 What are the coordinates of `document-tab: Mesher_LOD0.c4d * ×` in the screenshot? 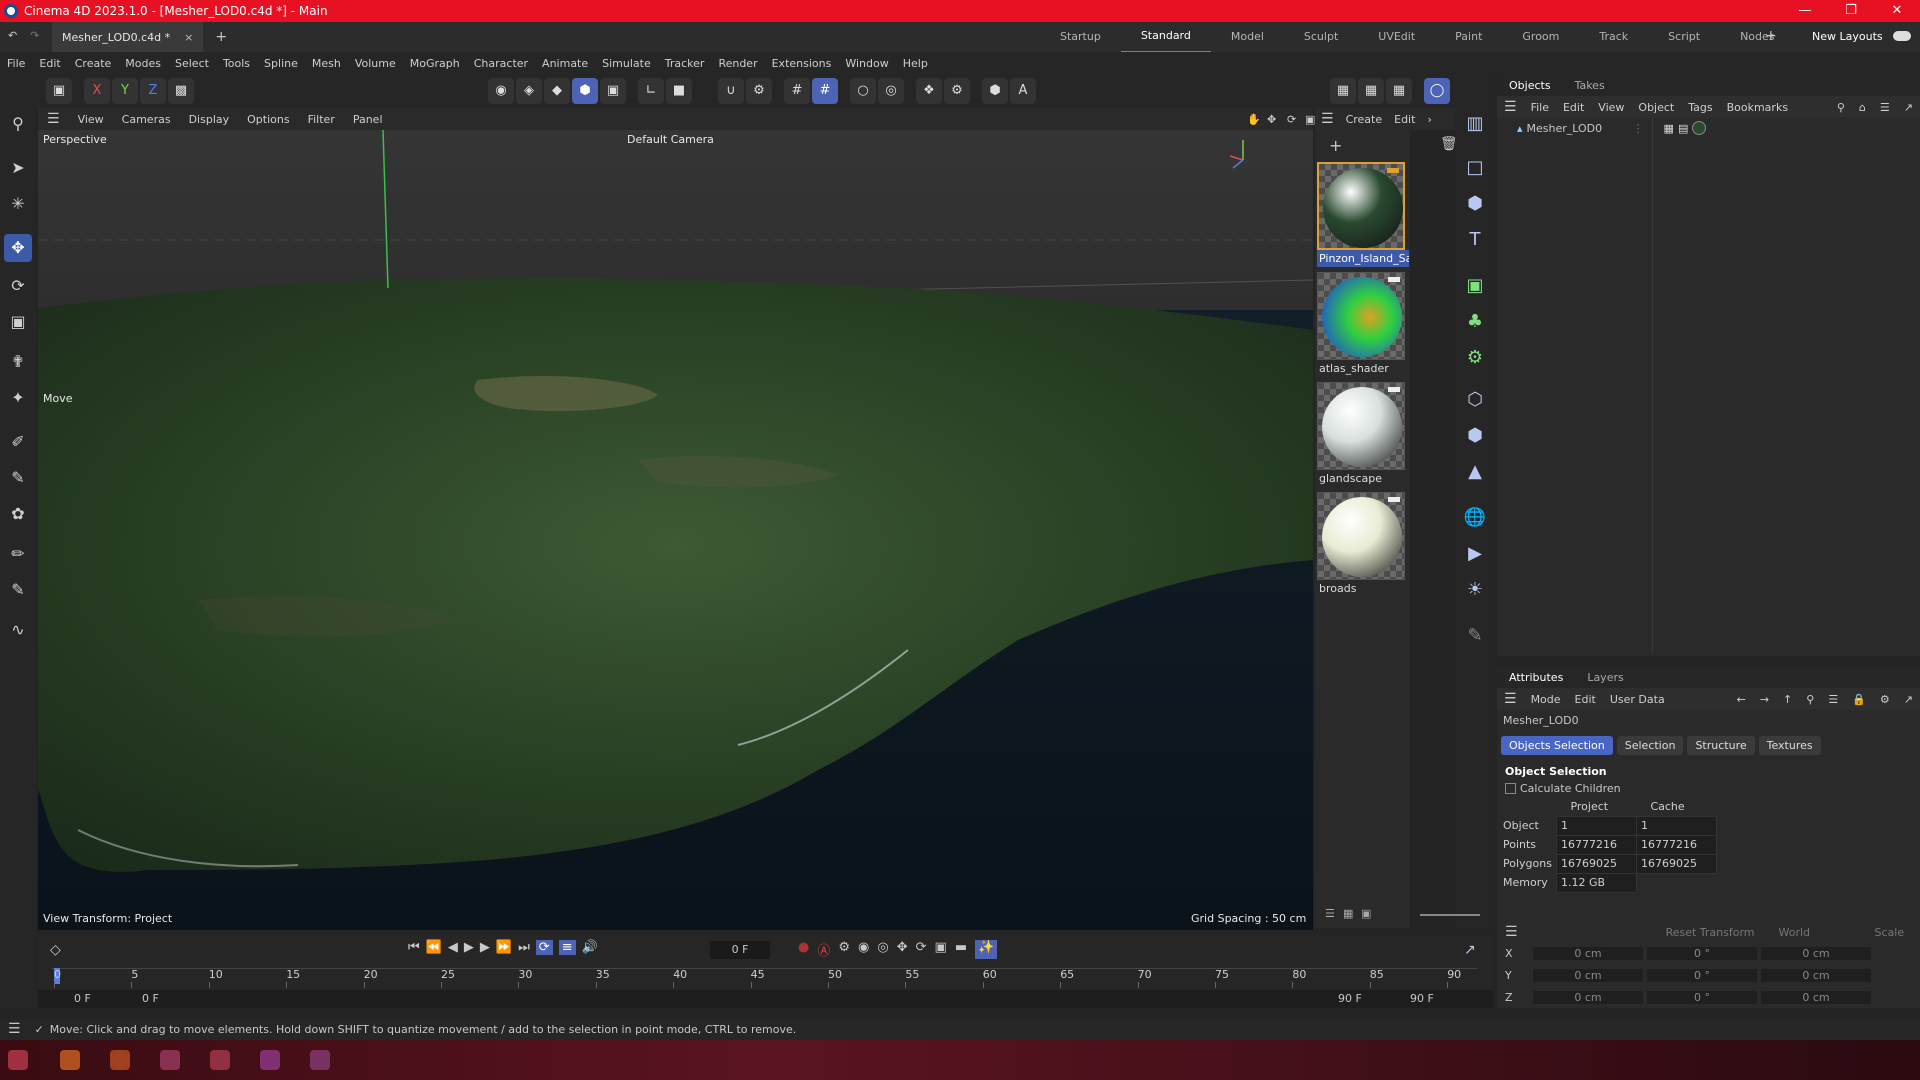 It's located at (128, 37).